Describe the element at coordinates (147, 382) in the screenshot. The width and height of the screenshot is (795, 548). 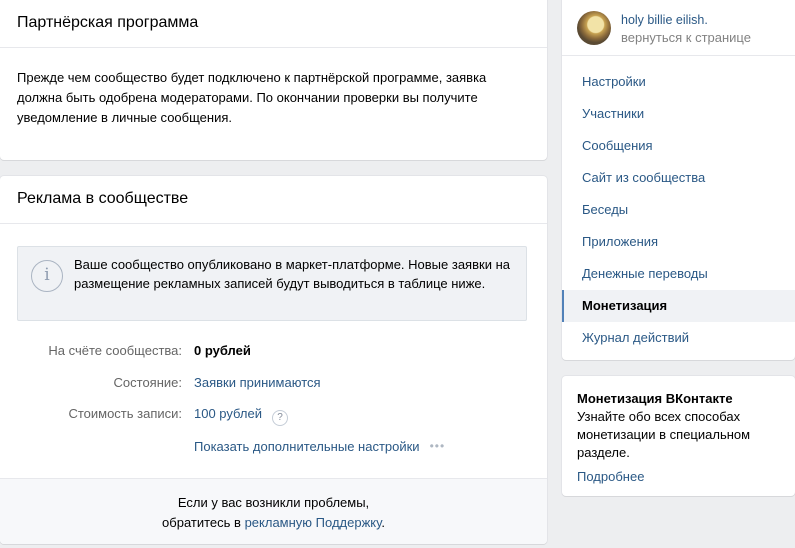
I see `status-label: Состояние:` at that location.